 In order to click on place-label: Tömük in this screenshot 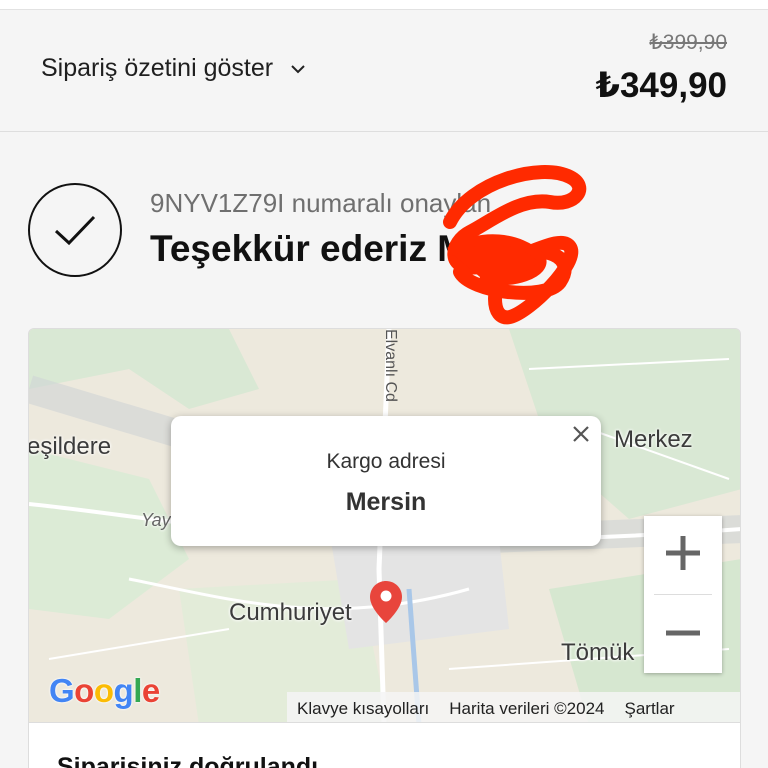, I will do `click(598, 652)`.